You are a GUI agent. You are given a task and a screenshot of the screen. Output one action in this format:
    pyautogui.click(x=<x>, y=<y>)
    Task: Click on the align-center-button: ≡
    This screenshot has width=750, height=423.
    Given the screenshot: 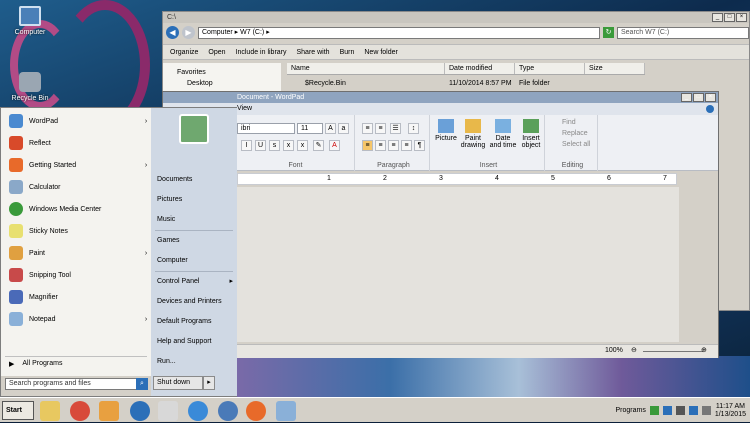 What is the action you would take?
    pyautogui.click(x=380, y=145)
    